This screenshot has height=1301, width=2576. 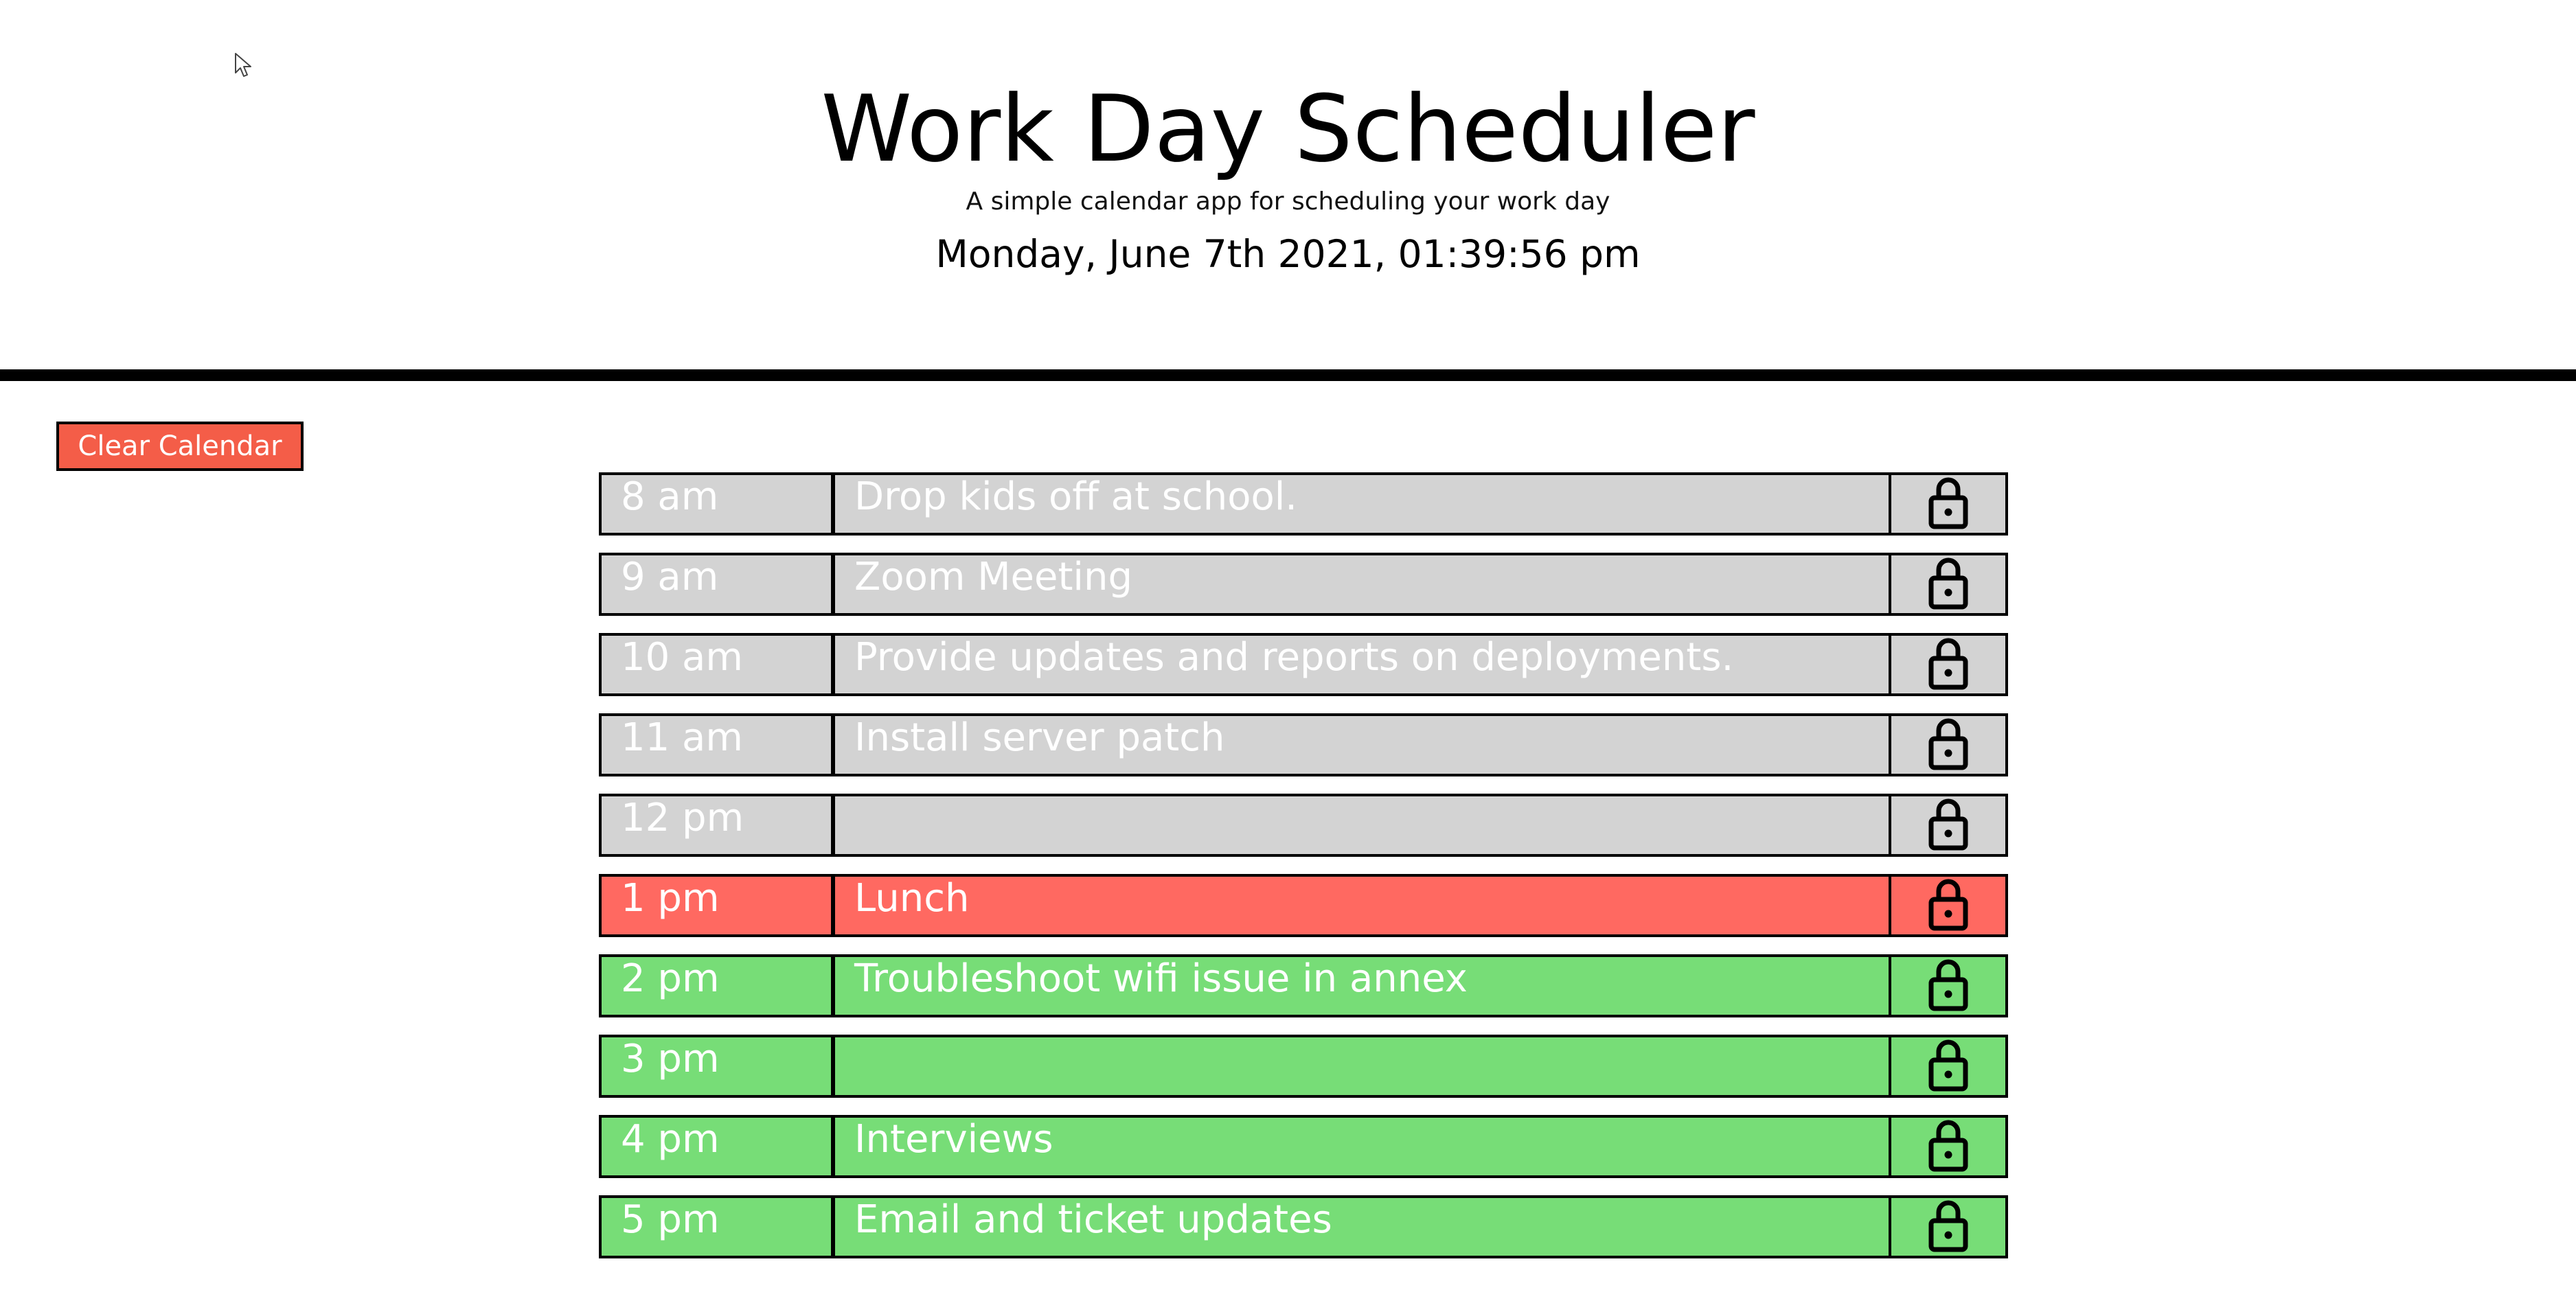 I want to click on time-block-row: 9 am Zoom Meeting, so click(x=1303, y=585).